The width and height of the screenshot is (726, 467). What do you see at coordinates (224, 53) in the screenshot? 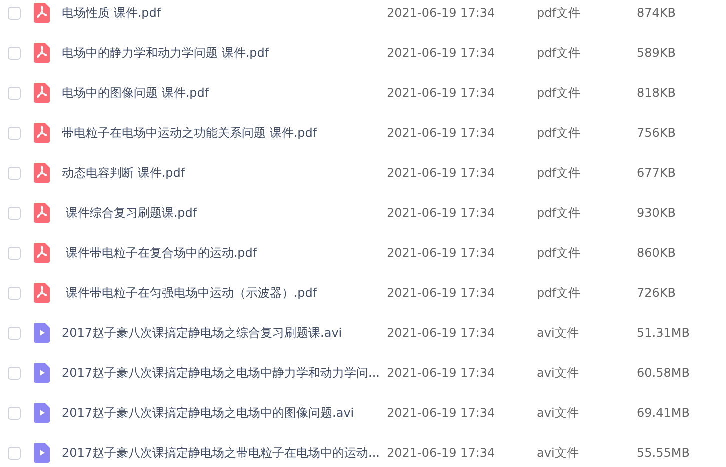
I see `file-name: 电场中的静力学和动力学问题 课件.pdf` at bounding box center [224, 53].